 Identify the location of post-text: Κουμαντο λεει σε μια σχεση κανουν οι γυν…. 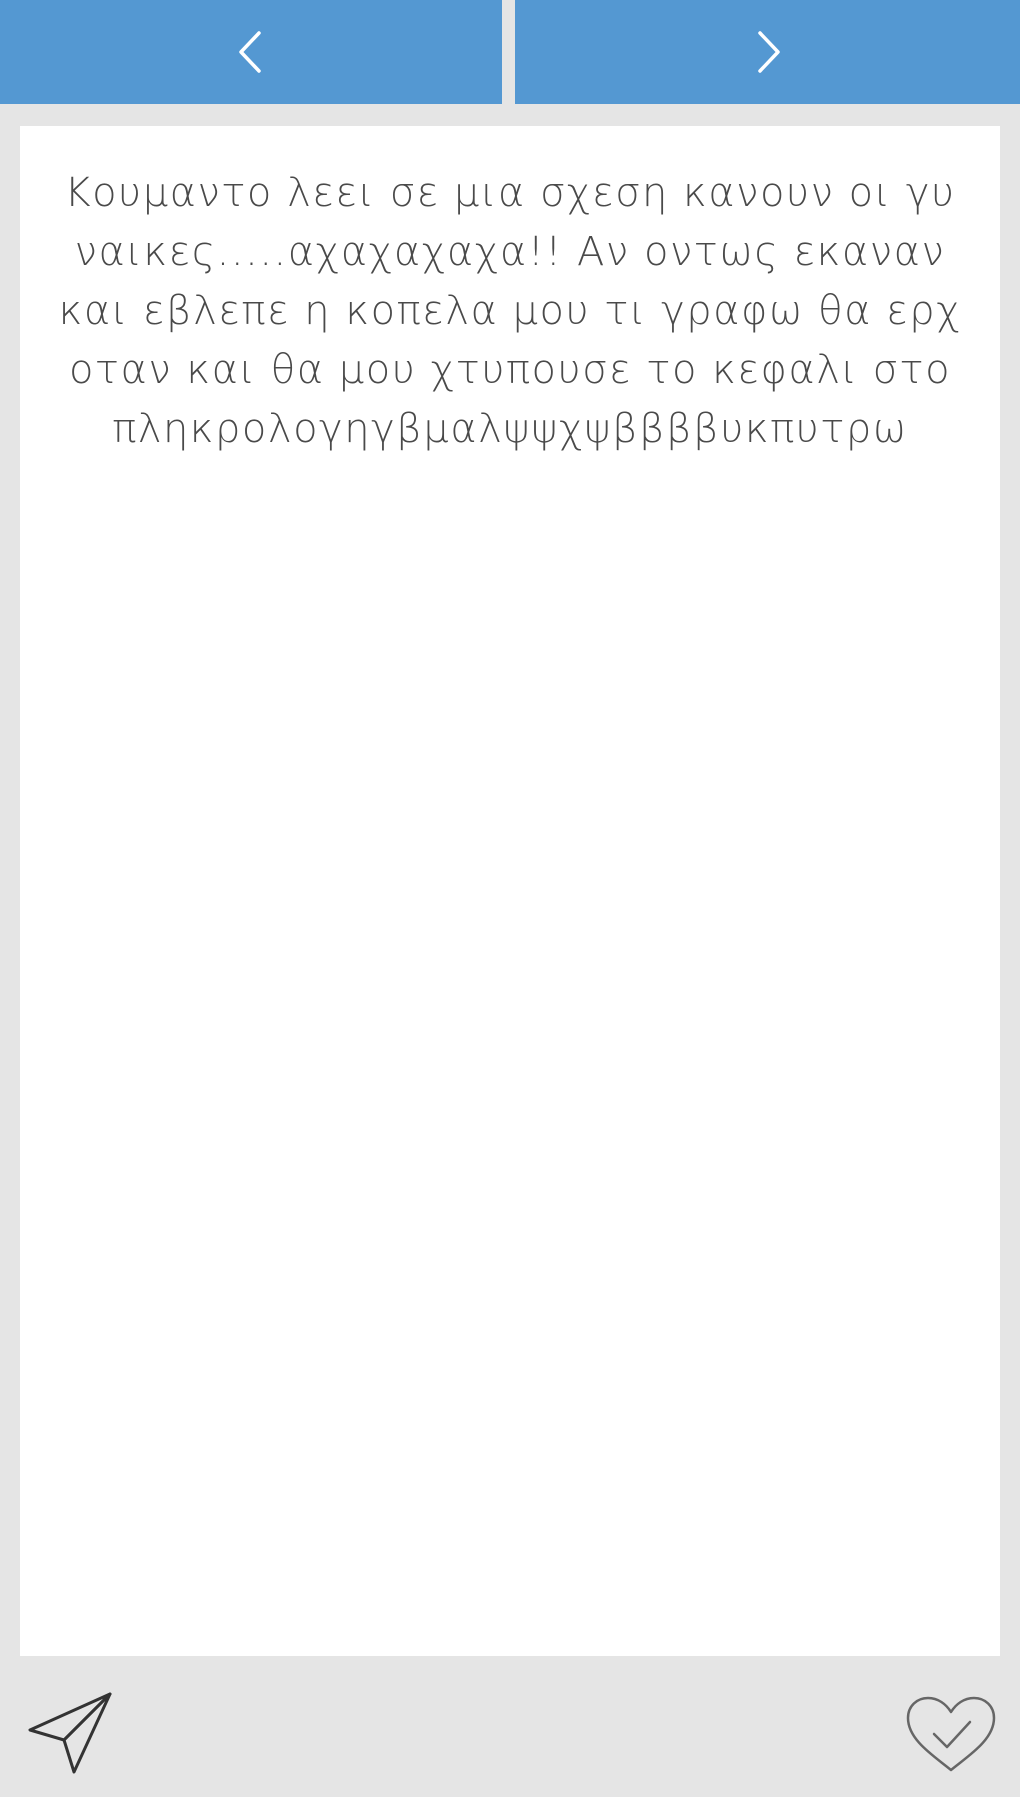
(510, 311).